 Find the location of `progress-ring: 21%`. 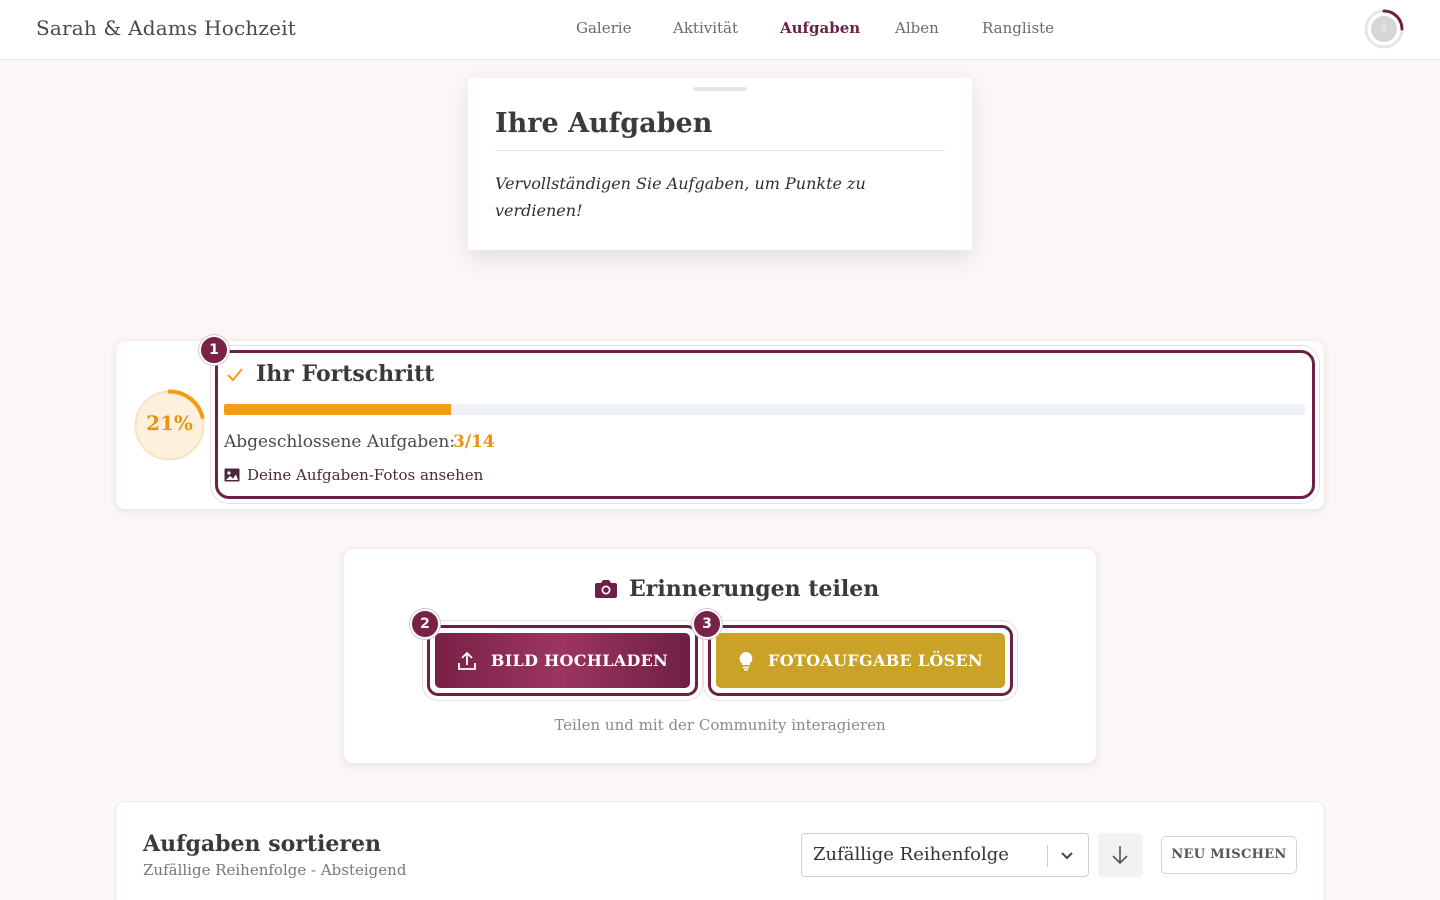

progress-ring: 21% is located at coordinates (169, 425).